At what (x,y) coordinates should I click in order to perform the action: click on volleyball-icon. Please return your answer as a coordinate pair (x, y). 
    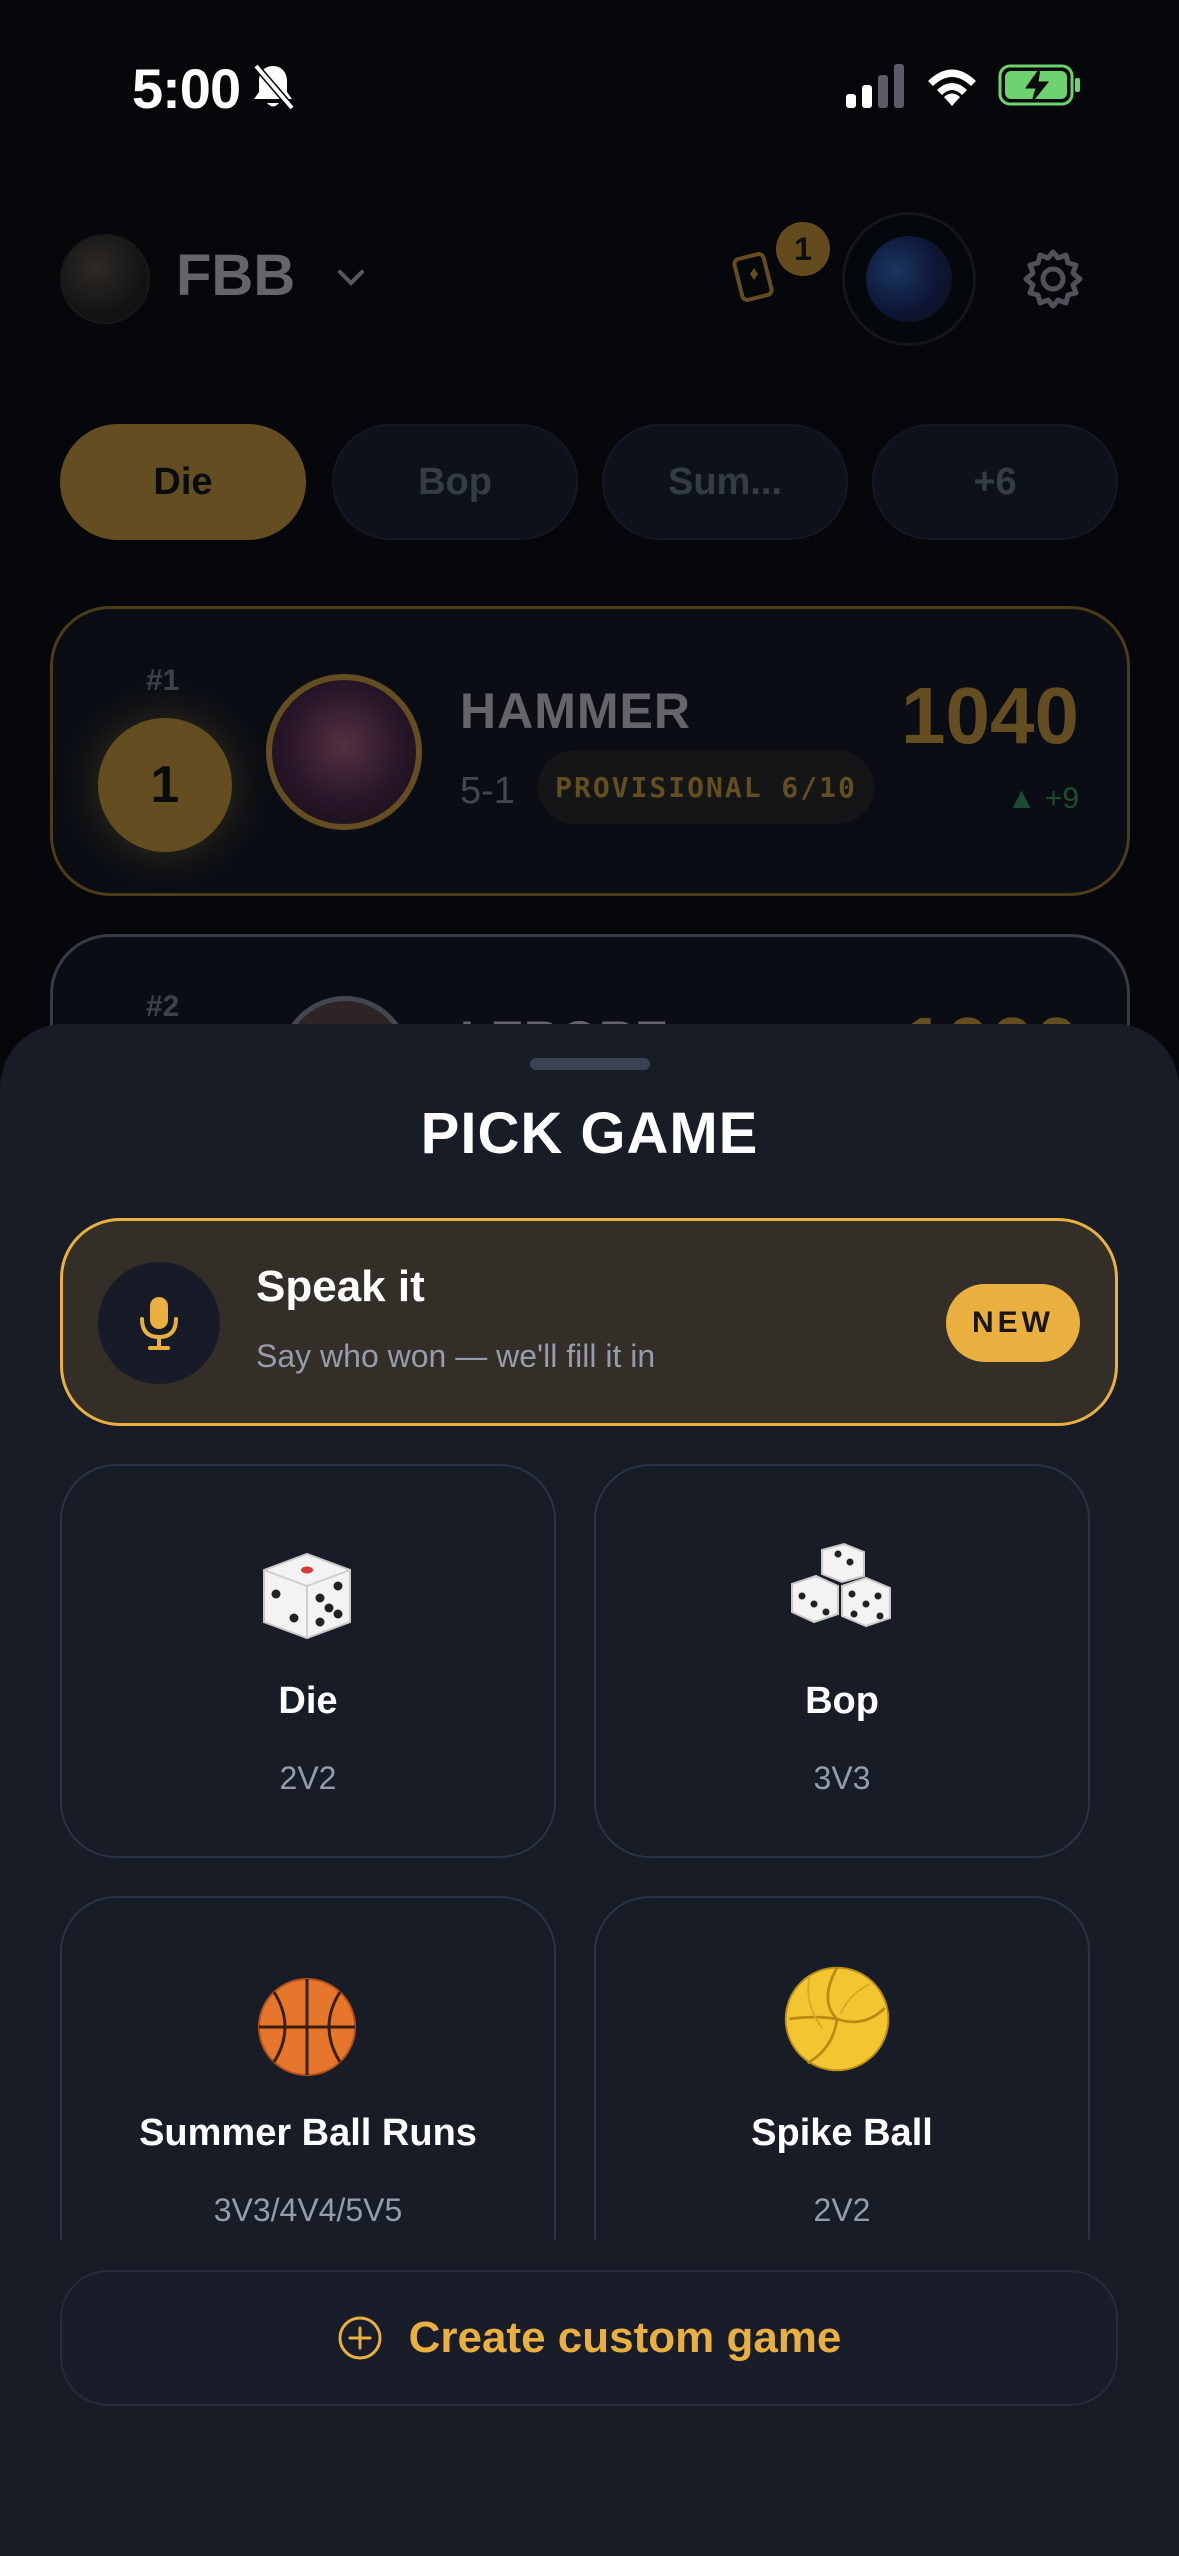
    Looking at the image, I should click on (837, 2019).